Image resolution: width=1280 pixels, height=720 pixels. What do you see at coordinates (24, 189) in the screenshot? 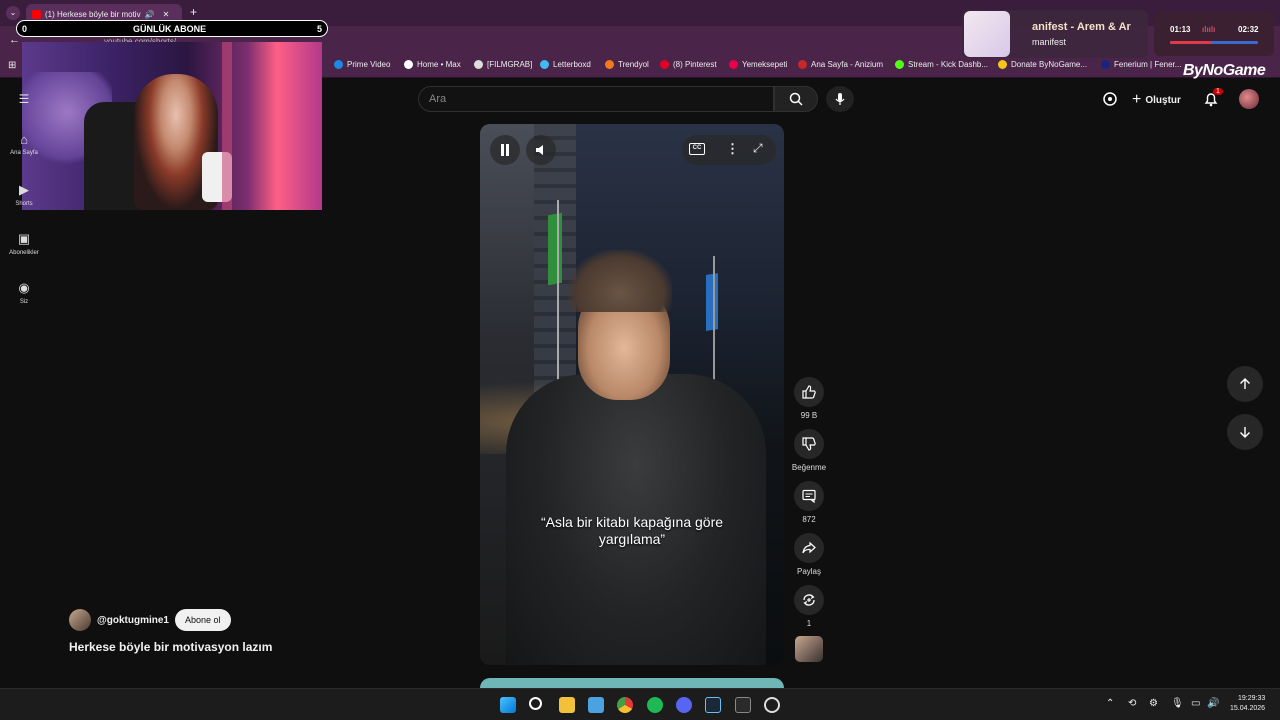
I see `shorts-icon: ▶` at bounding box center [24, 189].